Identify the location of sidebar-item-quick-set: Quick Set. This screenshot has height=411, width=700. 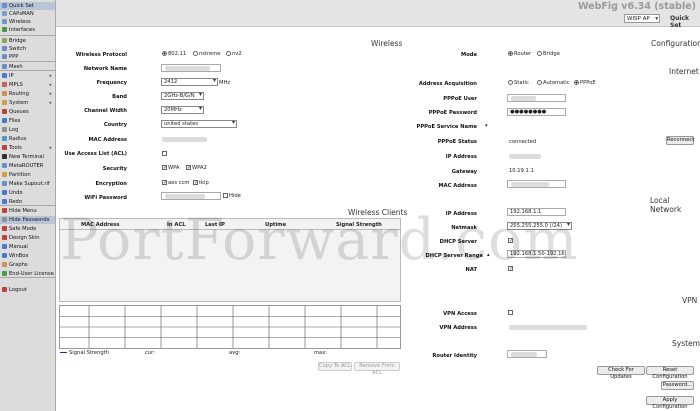
(27, 6).